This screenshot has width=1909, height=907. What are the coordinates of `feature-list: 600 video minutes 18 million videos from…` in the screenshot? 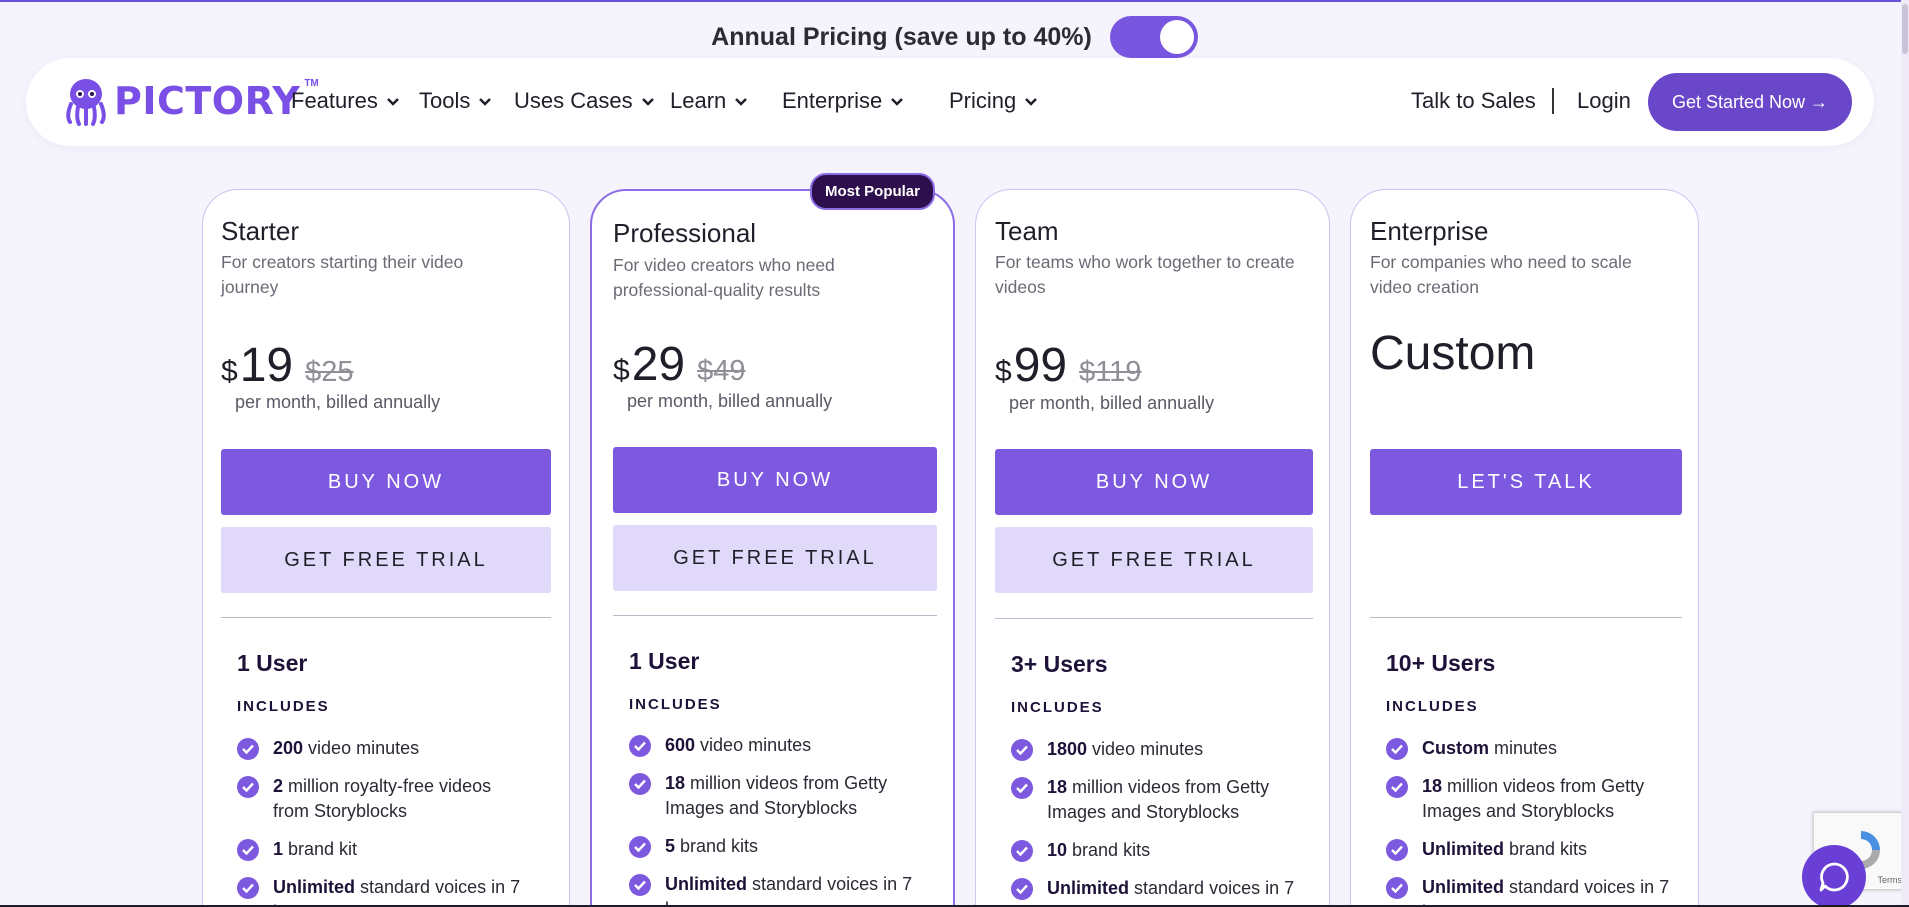 It's located at (774, 820).